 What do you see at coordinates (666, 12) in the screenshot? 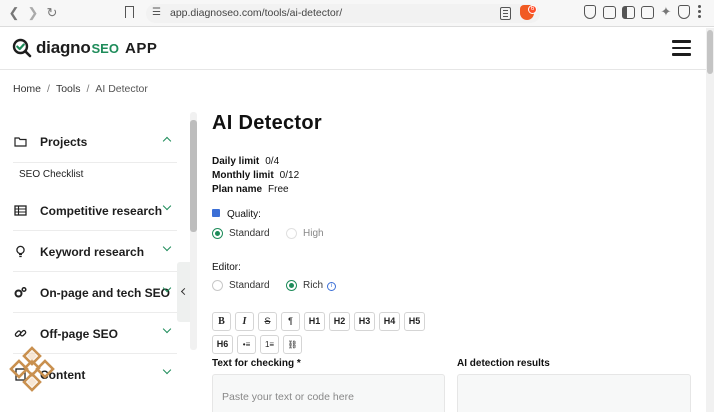
I see `leo-ai-icon: ✦` at bounding box center [666, 12].